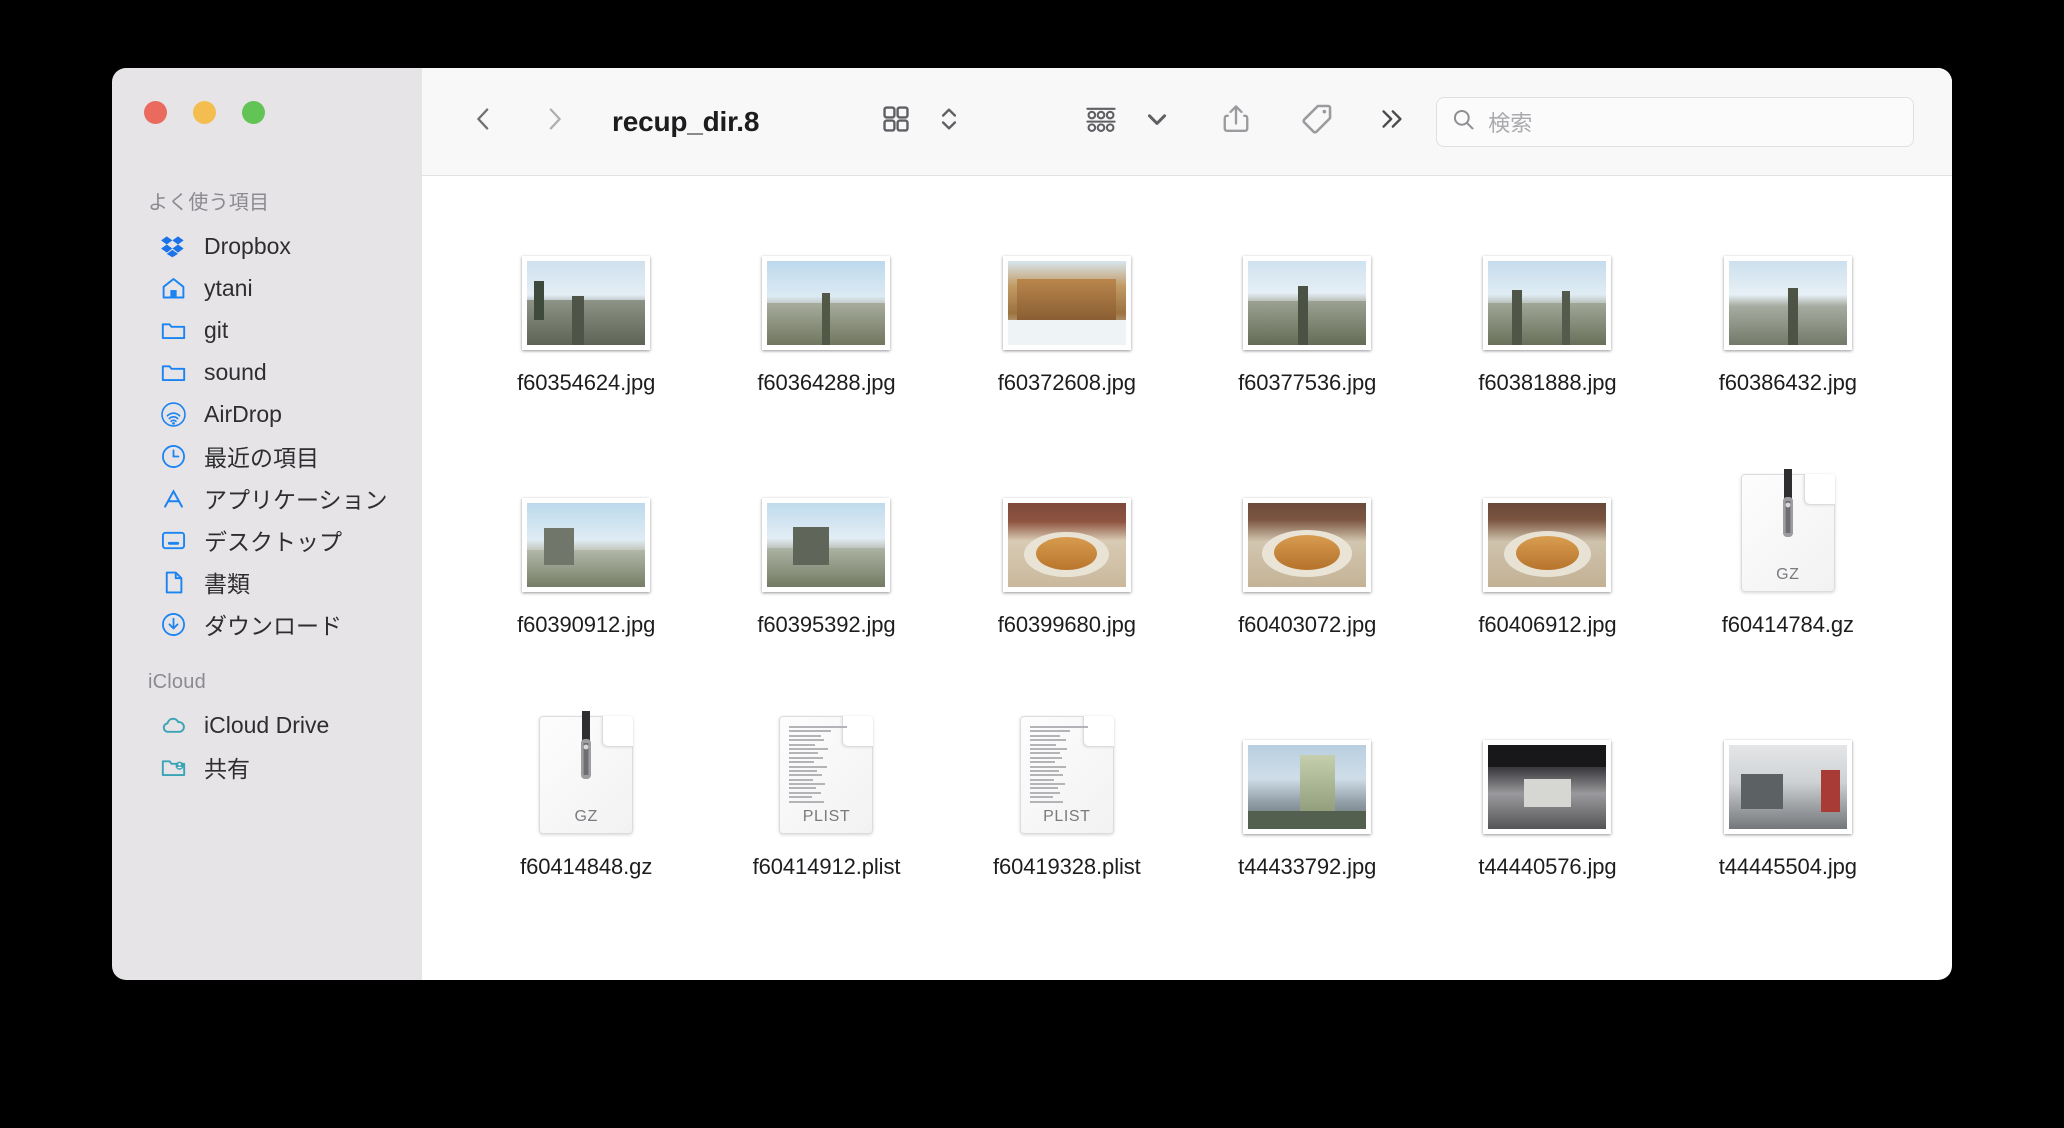 This screenshot has width=2064, height=1128. I want to click on file-name: f60406912.jpg, so click(1547, 624).